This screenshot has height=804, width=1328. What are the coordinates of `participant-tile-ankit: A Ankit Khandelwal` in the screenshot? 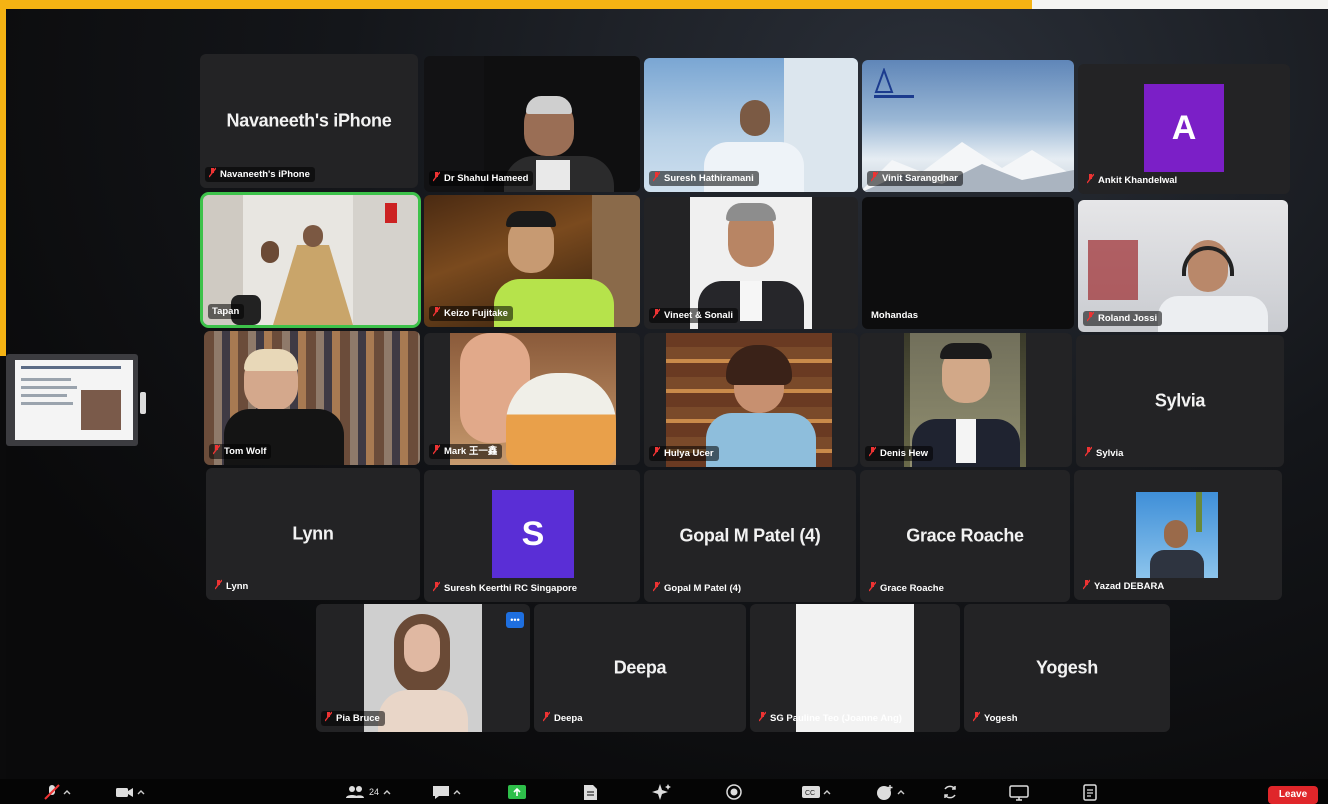 It's located at (1184, 129).